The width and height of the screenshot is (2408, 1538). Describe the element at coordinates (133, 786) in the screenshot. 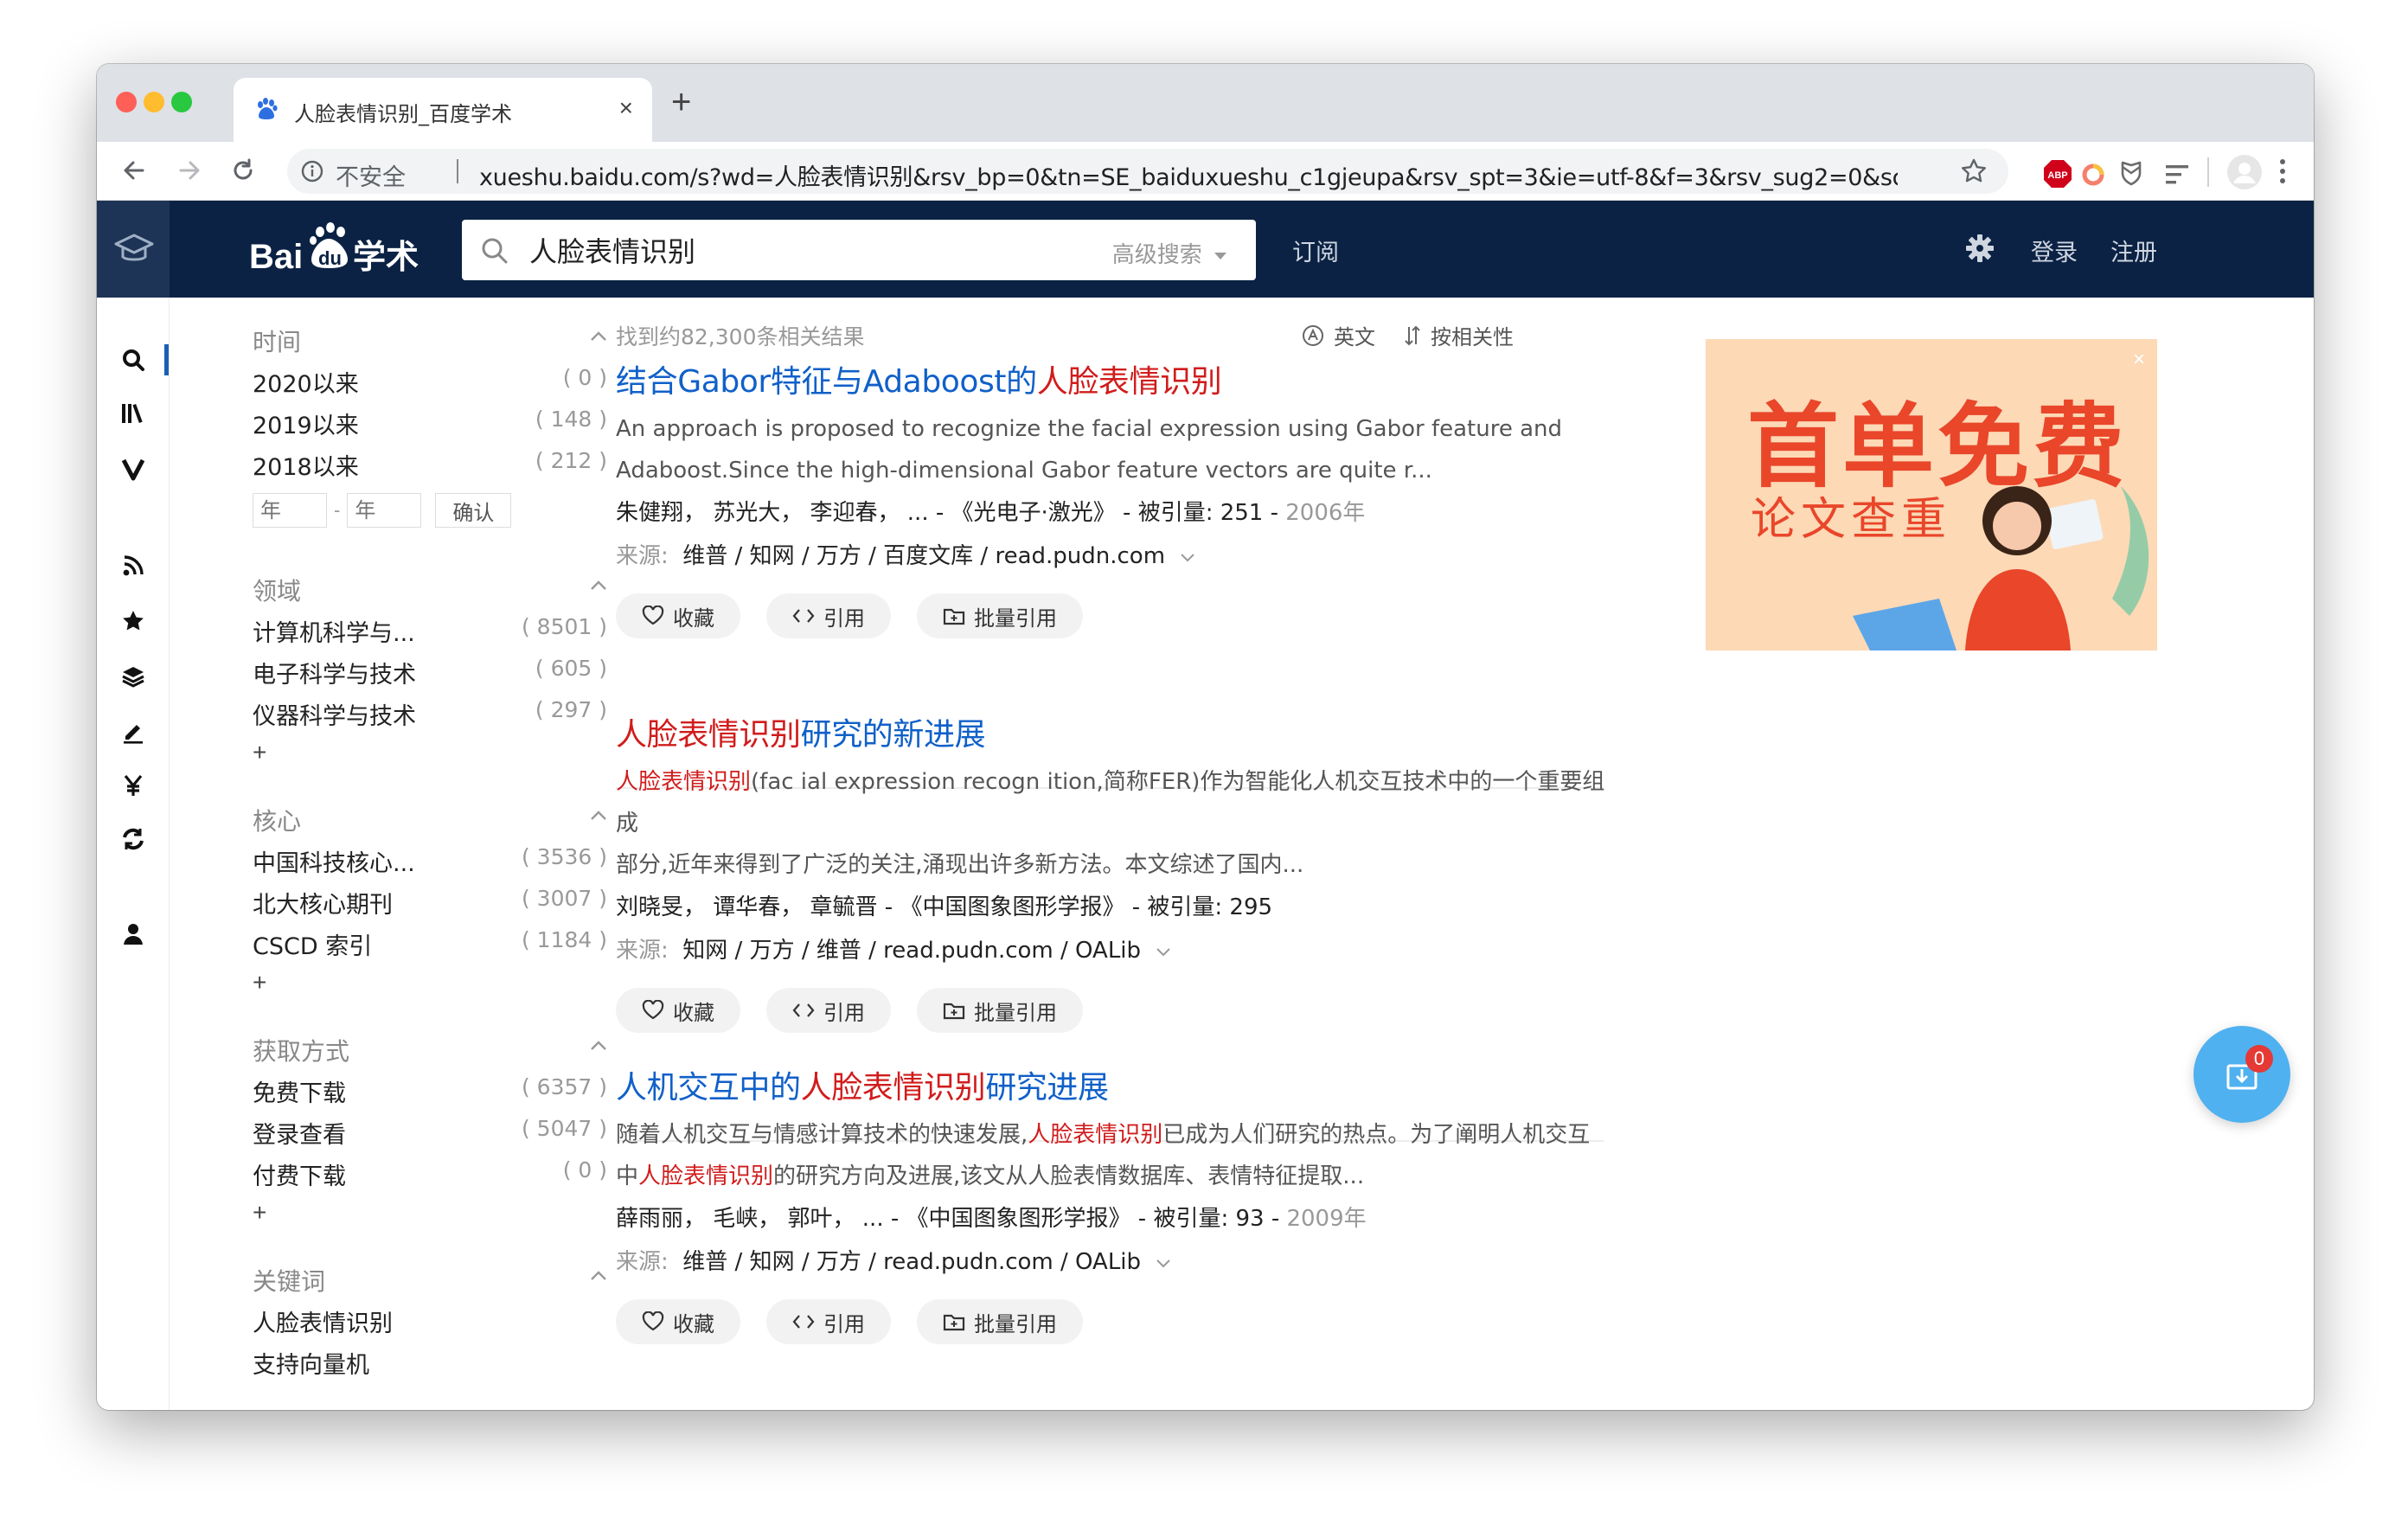

I see `yen-icon` at that location.